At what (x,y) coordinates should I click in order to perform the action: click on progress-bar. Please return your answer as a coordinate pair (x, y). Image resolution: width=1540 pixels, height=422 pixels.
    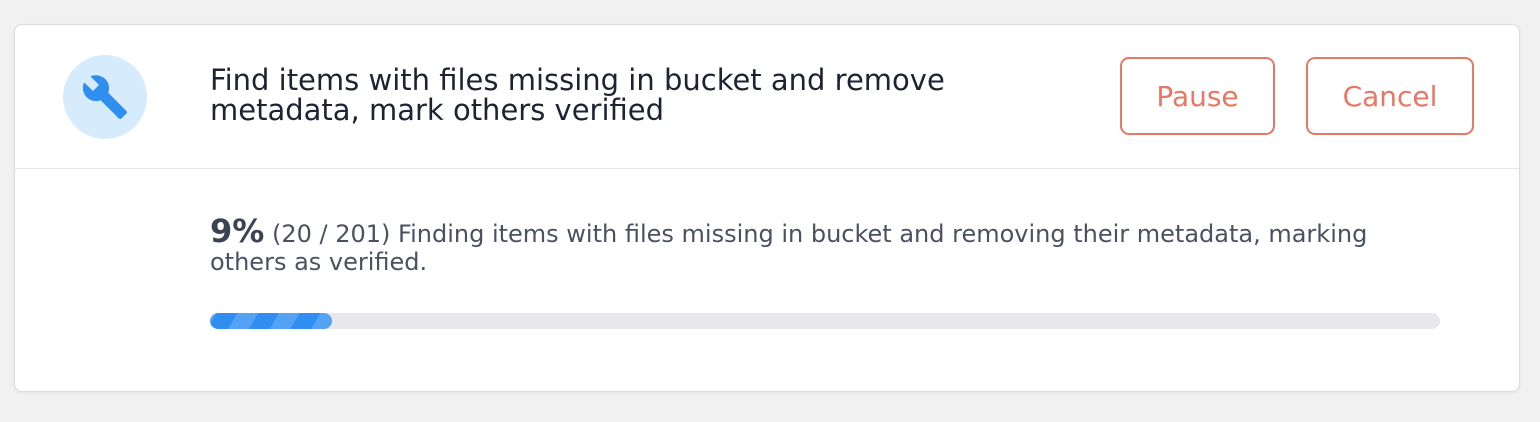
    Looking at the image, I should click on (825, 321).